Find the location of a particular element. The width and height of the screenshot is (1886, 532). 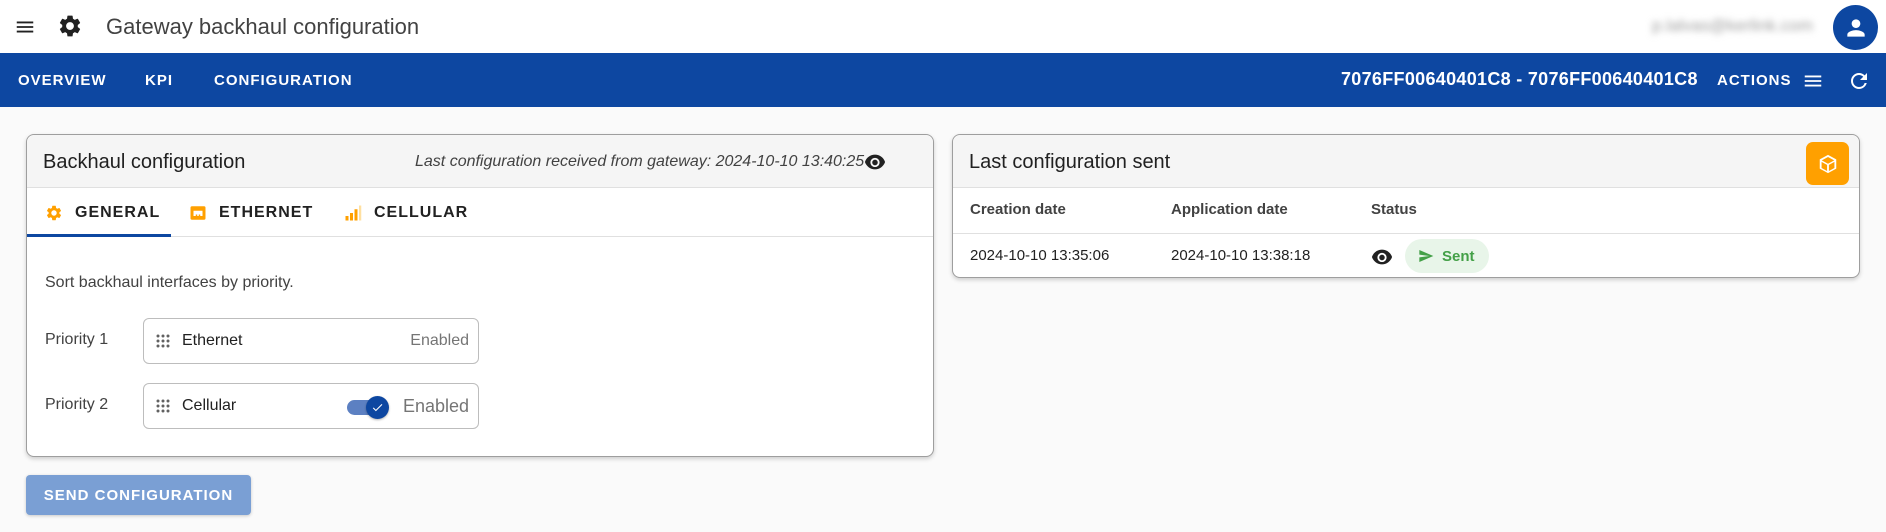

tab-general: GENERAL is located at coordinates (102, 212).